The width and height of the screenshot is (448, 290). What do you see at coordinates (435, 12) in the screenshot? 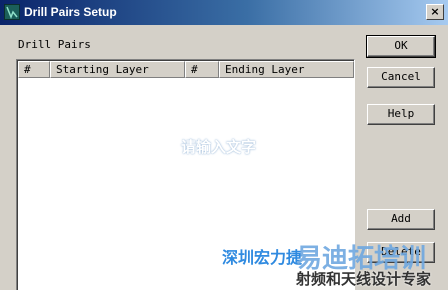
I see `close-button: ×` at bounding box center [435, 12].